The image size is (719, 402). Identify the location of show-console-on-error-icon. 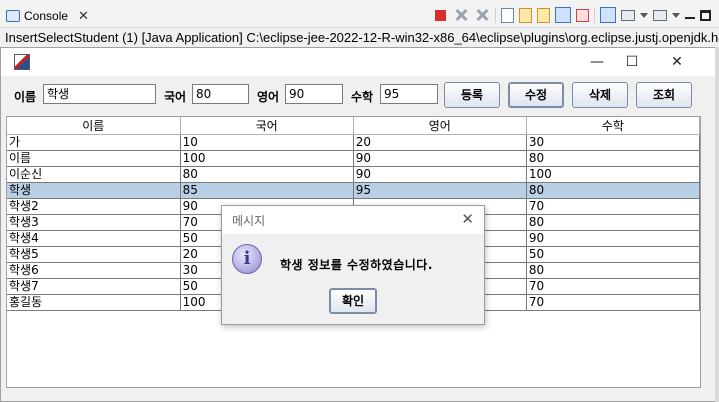
(582, 15).